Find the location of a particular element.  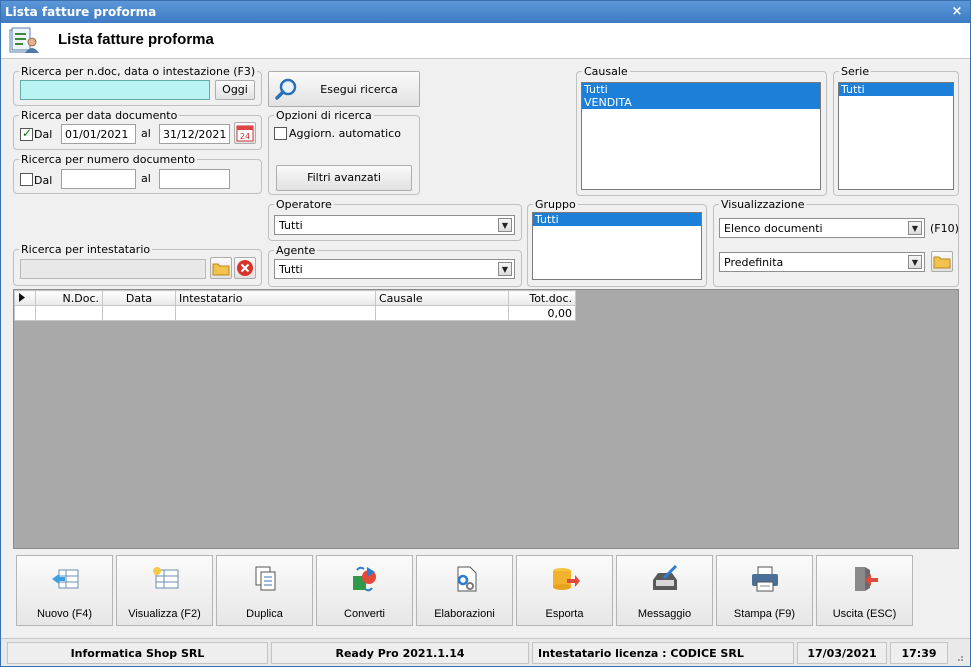

view-mode-value: Elenco documenti is located at coordinates (773, 228).